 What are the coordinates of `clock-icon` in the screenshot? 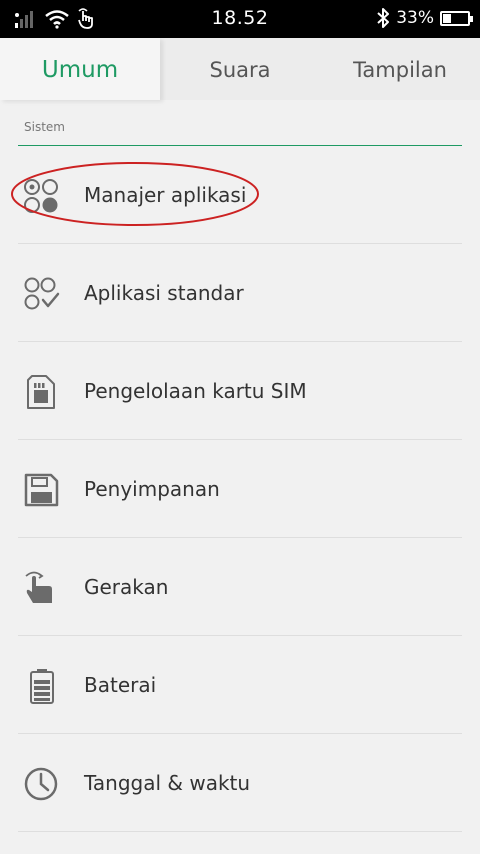 It's located at (41, 784).